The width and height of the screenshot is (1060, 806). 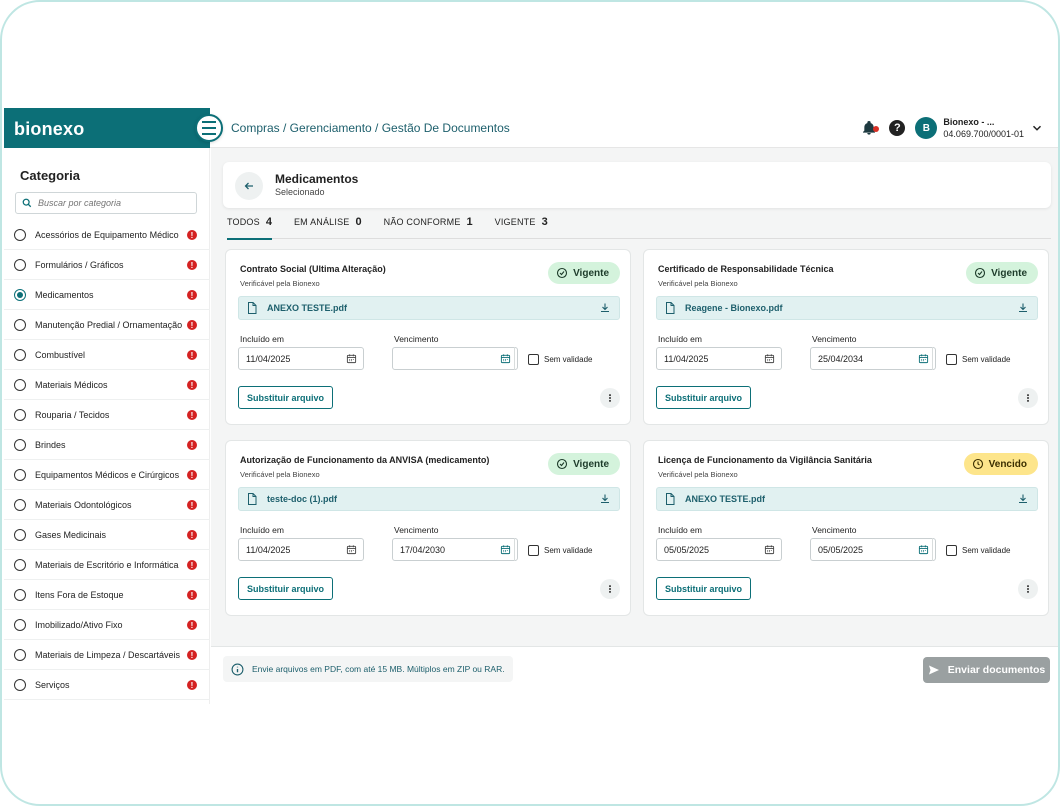 I want to click on category-item: Materiais Odontológicos!, so click(x=107, y=505).